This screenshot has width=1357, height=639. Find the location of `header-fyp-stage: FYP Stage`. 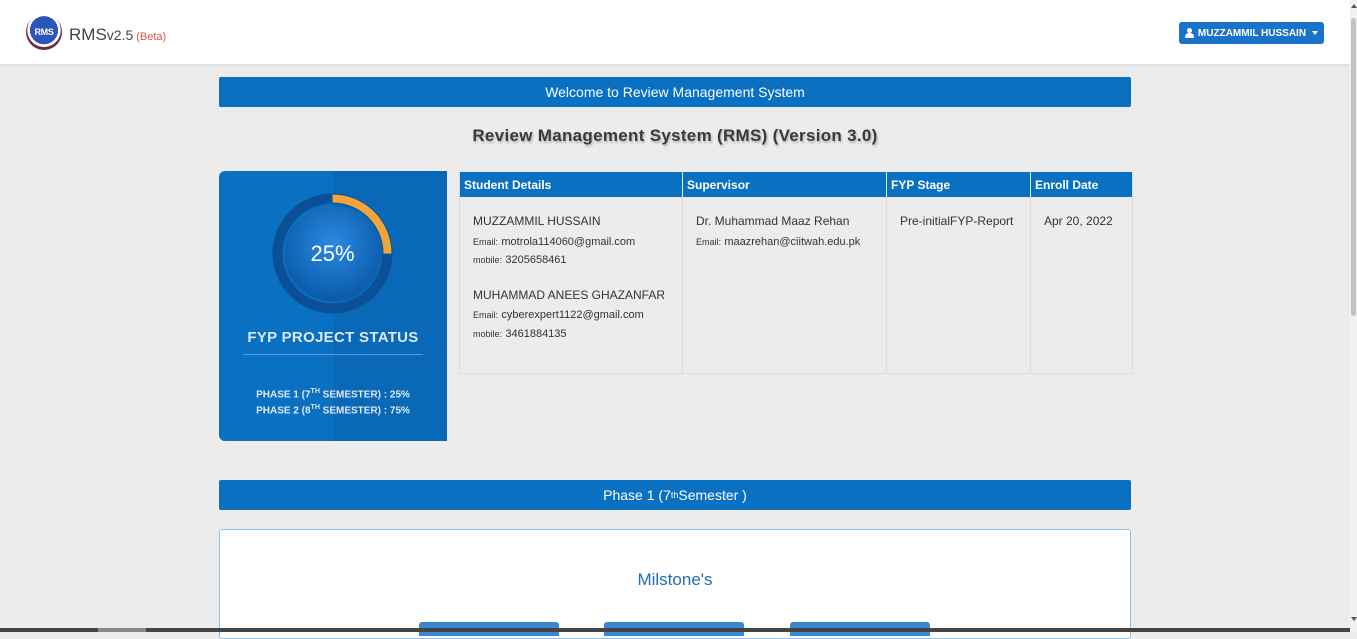

header-fyp-stage: FYP Stage is located at coordinates (958, 184).